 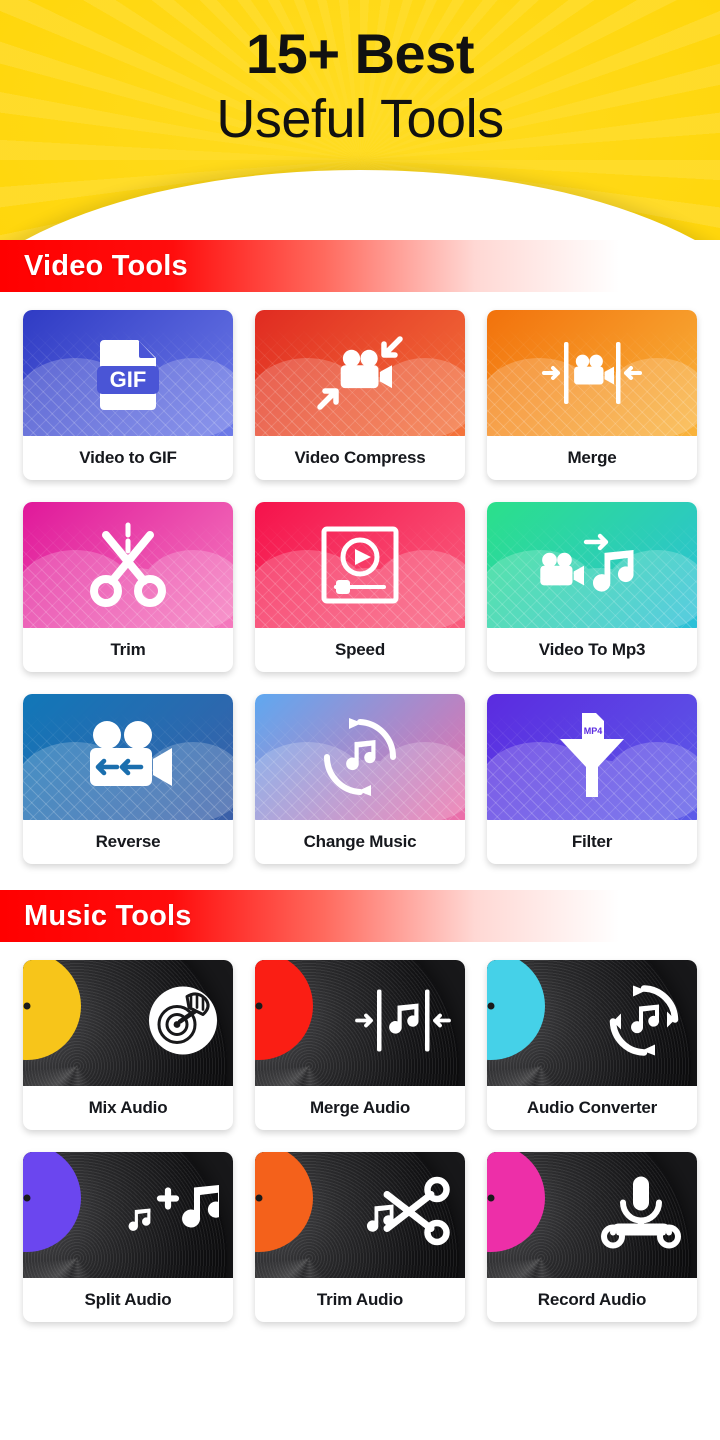 I want to click on microphone-icon, so click(x=641, y=1212).